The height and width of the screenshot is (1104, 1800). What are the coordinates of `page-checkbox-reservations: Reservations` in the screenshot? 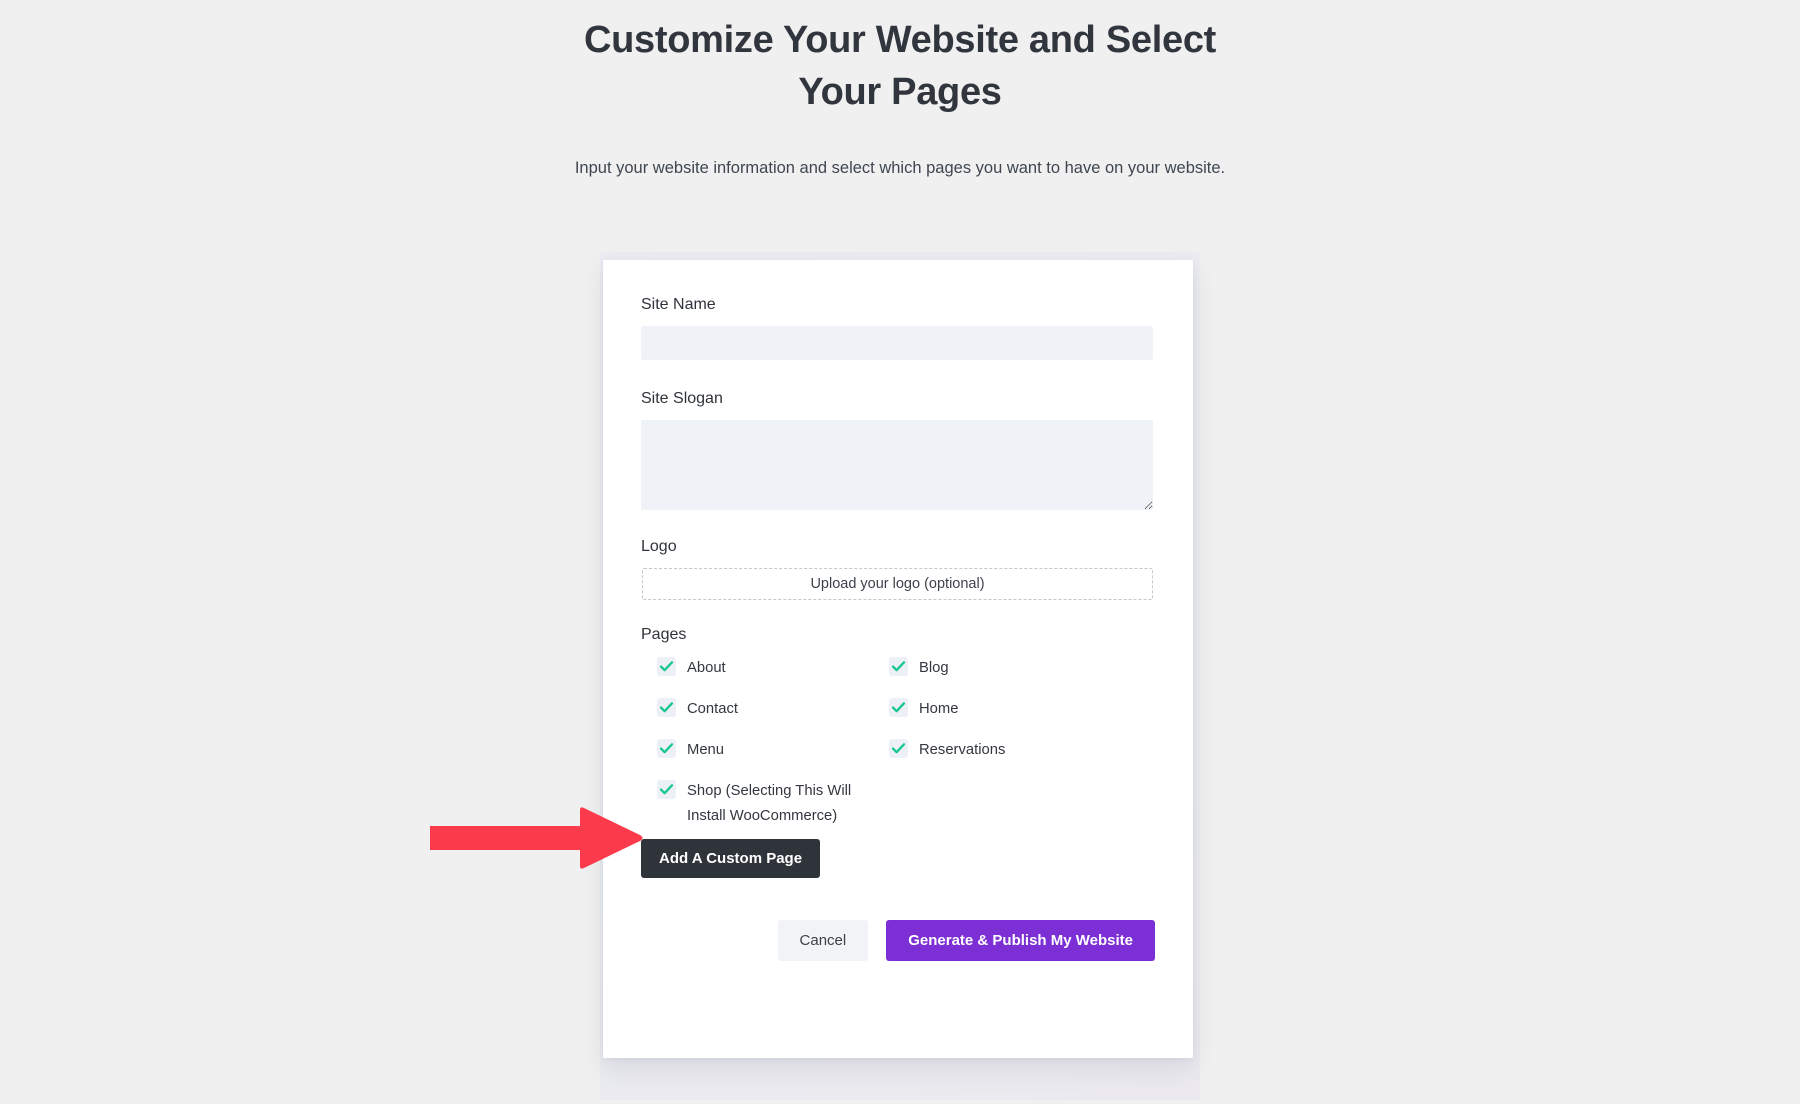 It's located at (1005, 758).